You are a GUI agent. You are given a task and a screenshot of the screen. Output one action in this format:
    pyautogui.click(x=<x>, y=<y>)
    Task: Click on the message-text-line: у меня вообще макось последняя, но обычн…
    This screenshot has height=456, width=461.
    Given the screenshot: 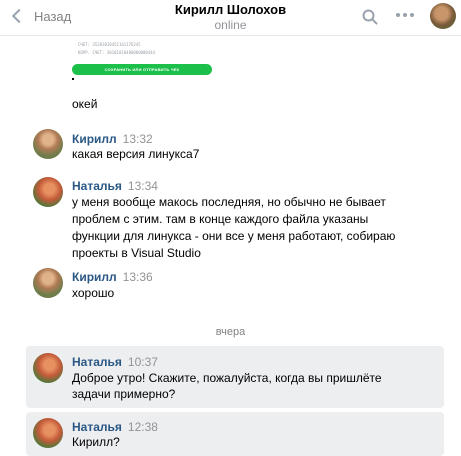 What is the action you would take?
    pyautogui.click(x=229, y=202)
    